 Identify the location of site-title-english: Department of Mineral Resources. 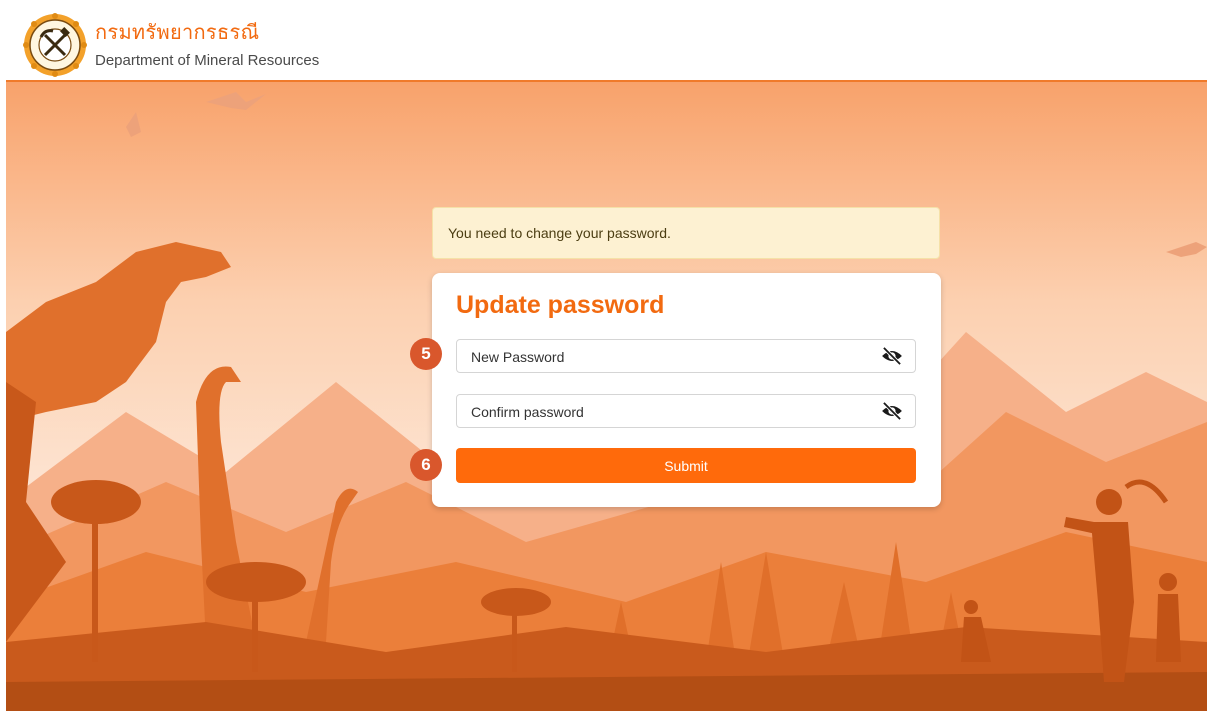
(207, 60).